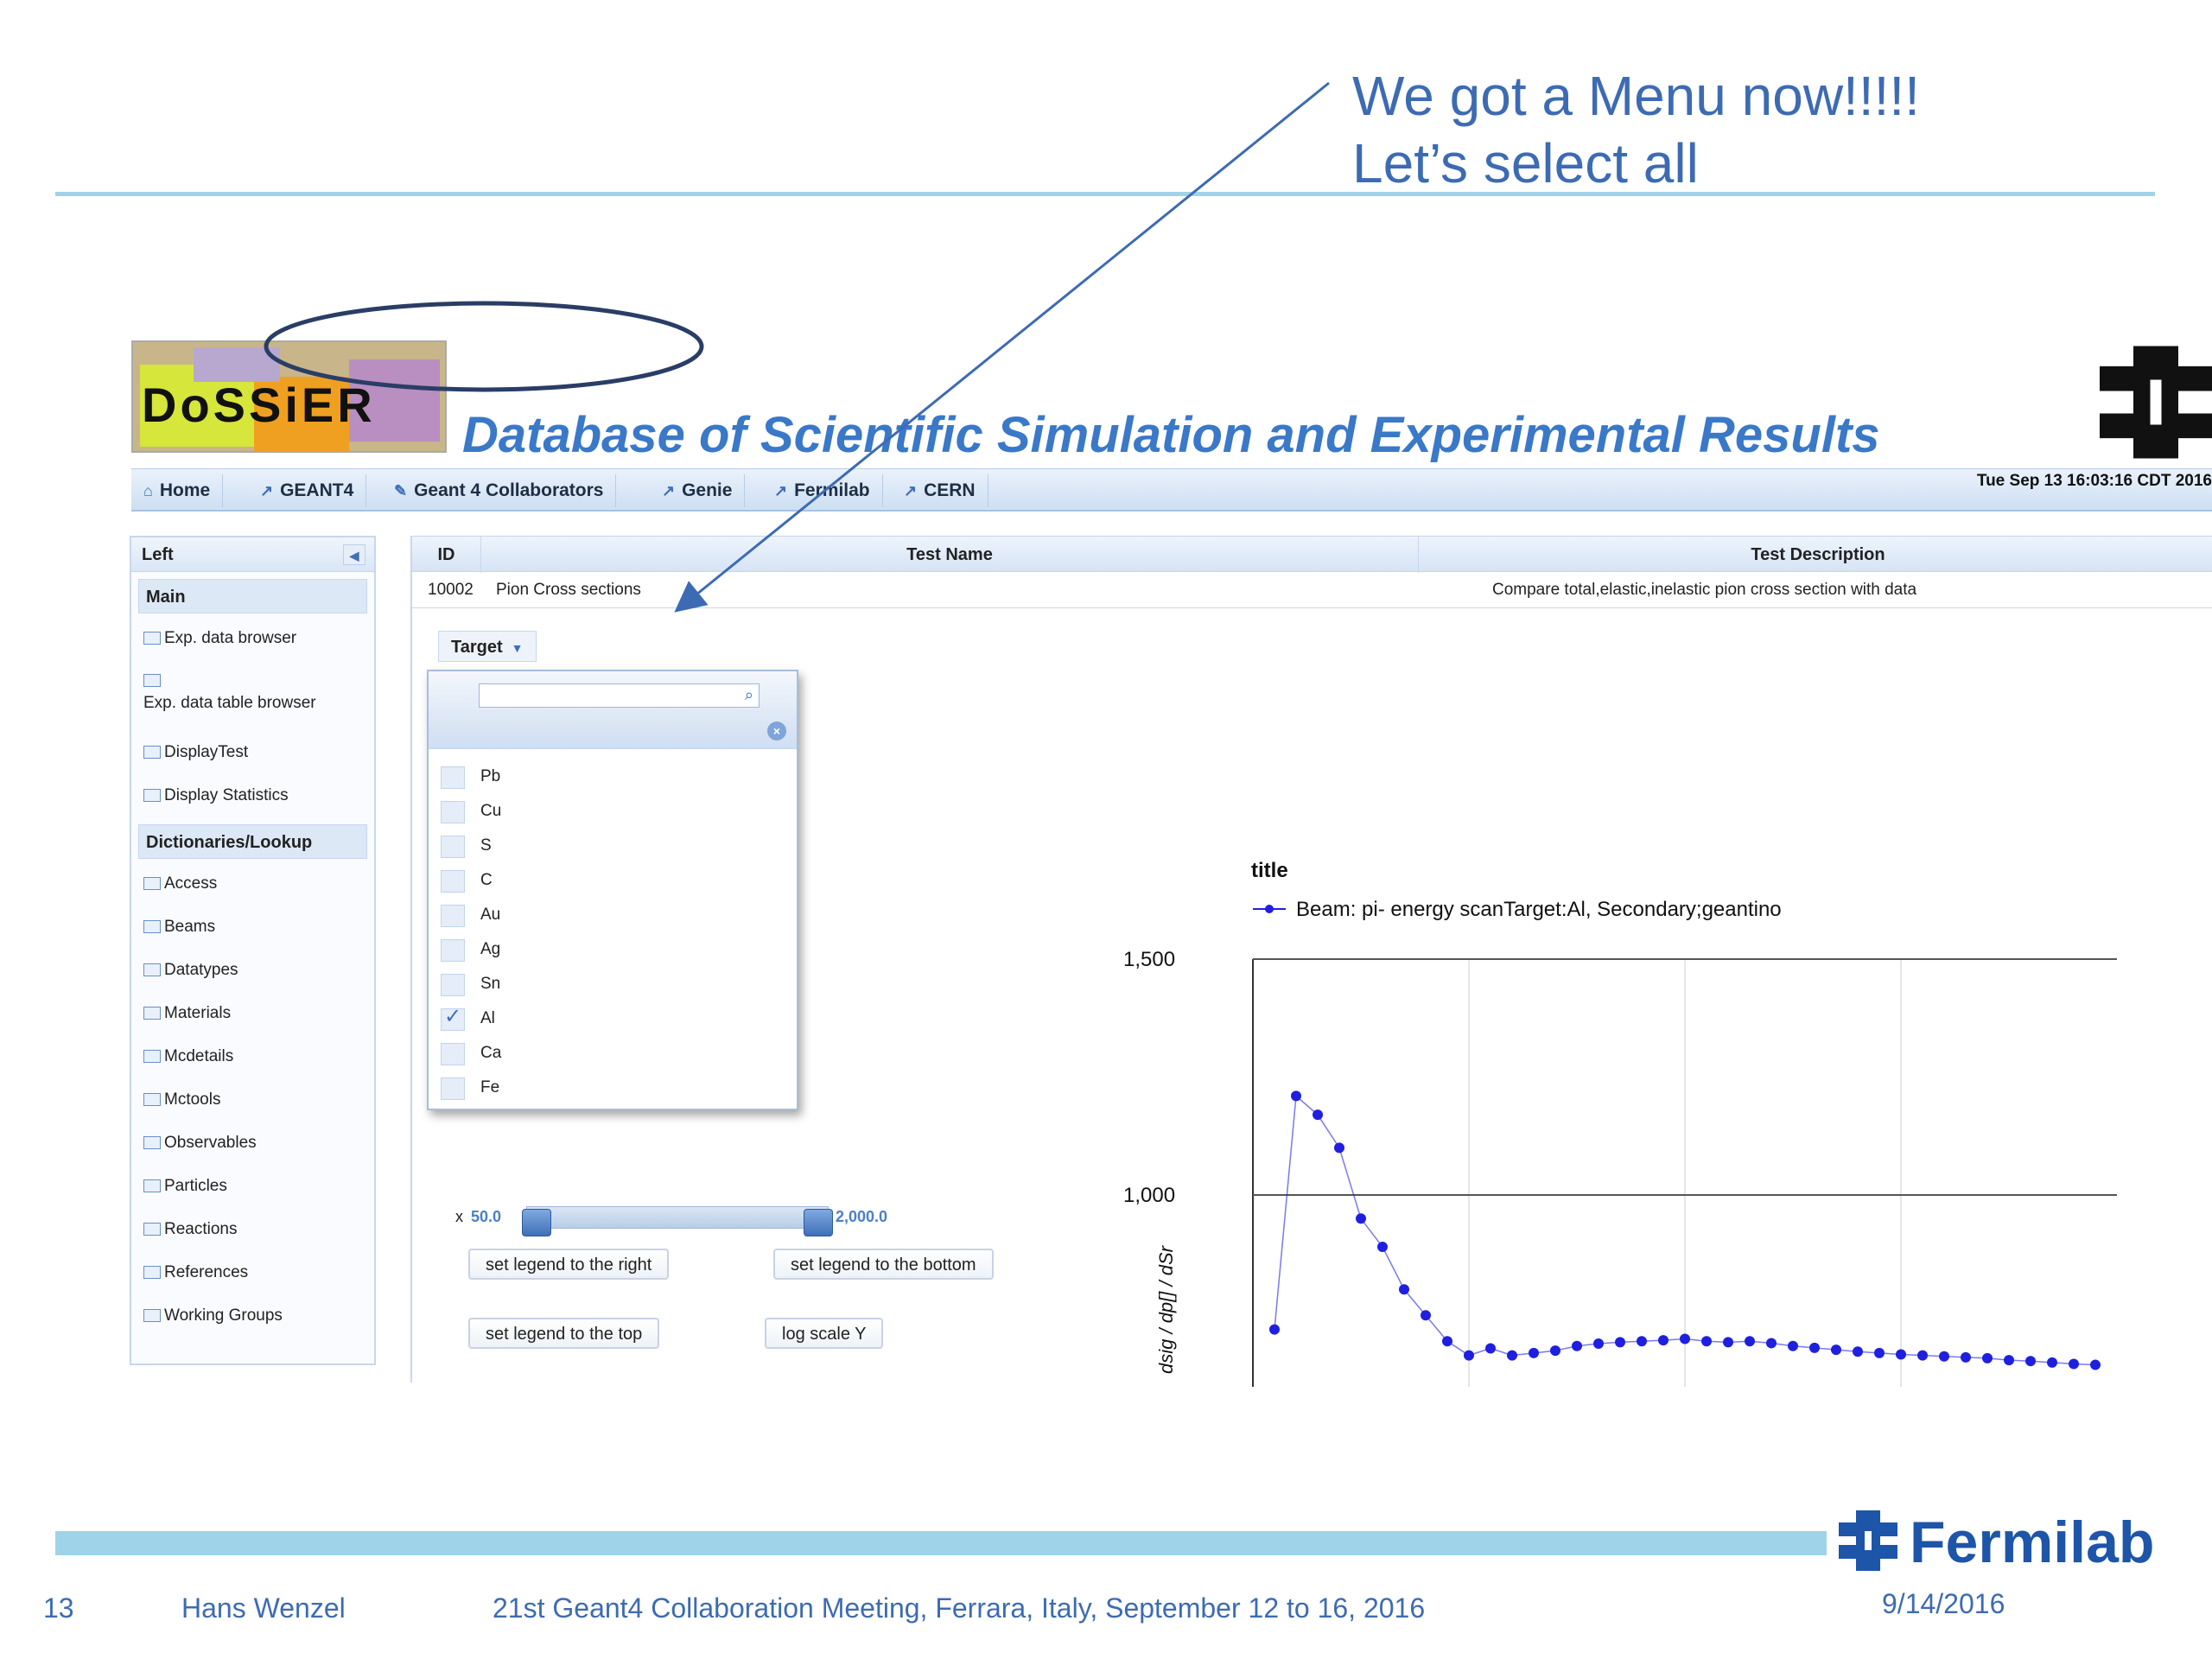 This screenshot has height=1659, width=2212. What do you see at coordinates (1636, 129) in the screenshot?
I see `callout-text: We got a Menu now!!!!! Let’s select all` at bounding box center [1636, 129].